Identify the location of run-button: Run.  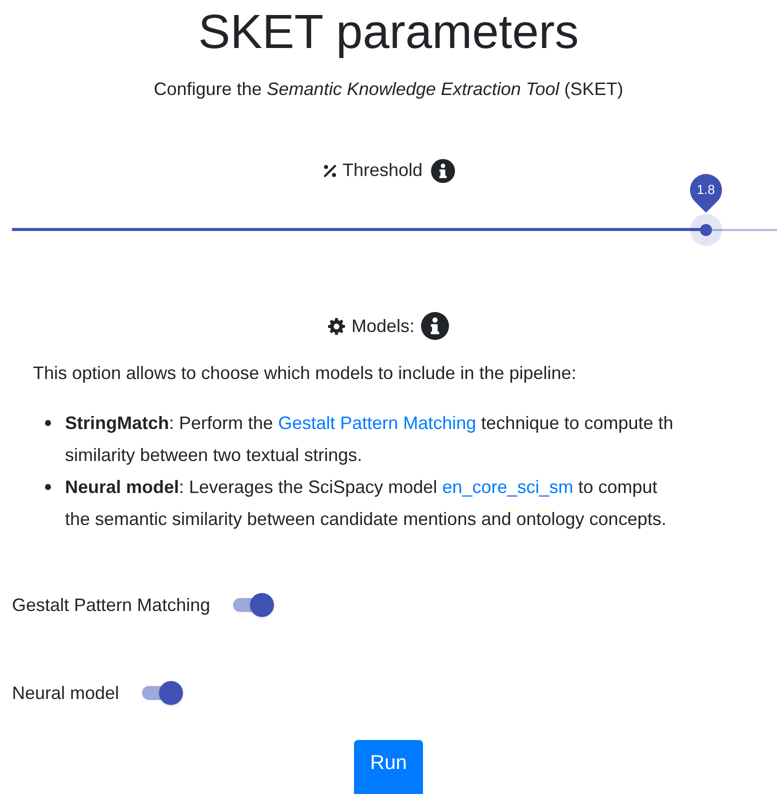
(388, 767).